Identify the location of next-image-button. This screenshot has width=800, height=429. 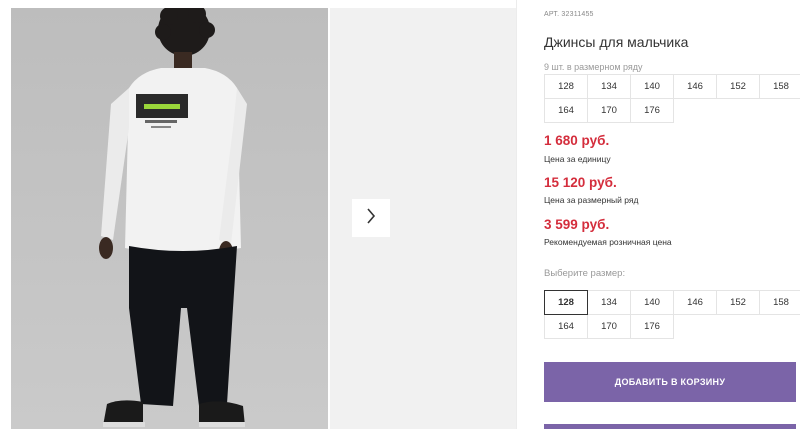
(371, 218).